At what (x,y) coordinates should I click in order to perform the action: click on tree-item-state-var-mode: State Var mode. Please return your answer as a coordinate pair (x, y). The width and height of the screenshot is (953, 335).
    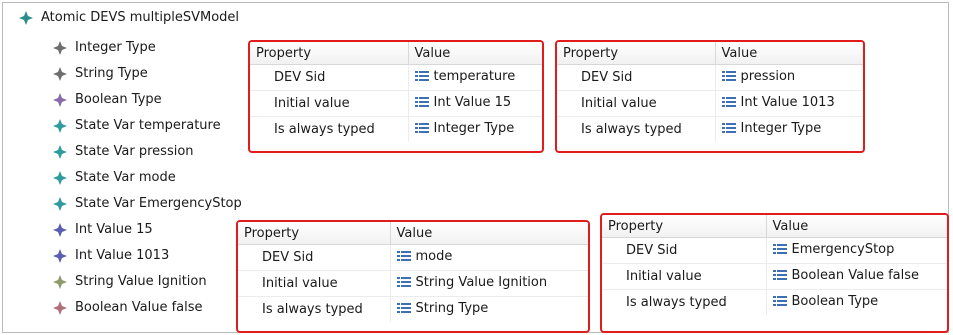
    Looking at the image, I should click on (114, 178).